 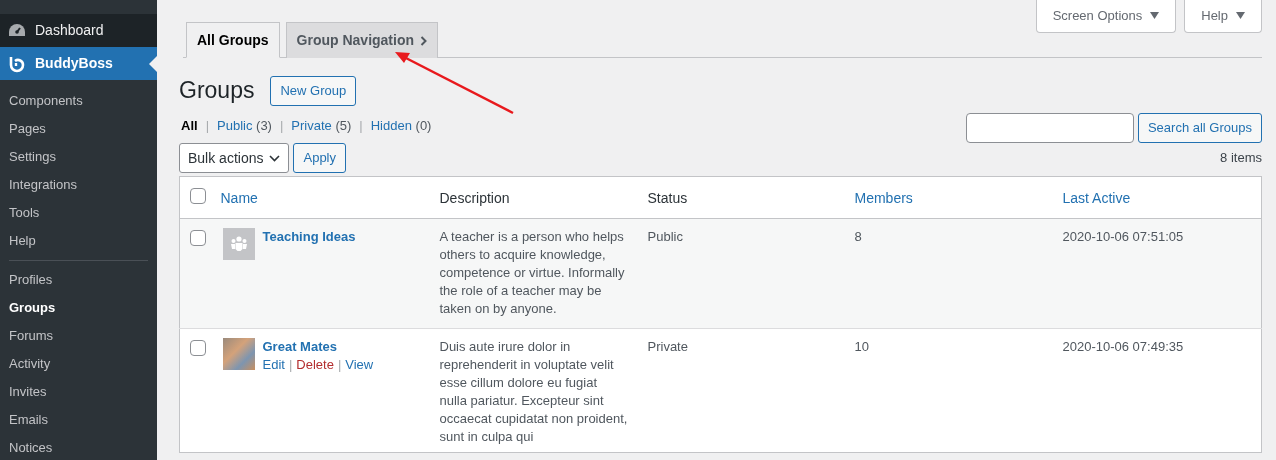 I want to click on submenu-item: Pages, so click(x=78, y=129).